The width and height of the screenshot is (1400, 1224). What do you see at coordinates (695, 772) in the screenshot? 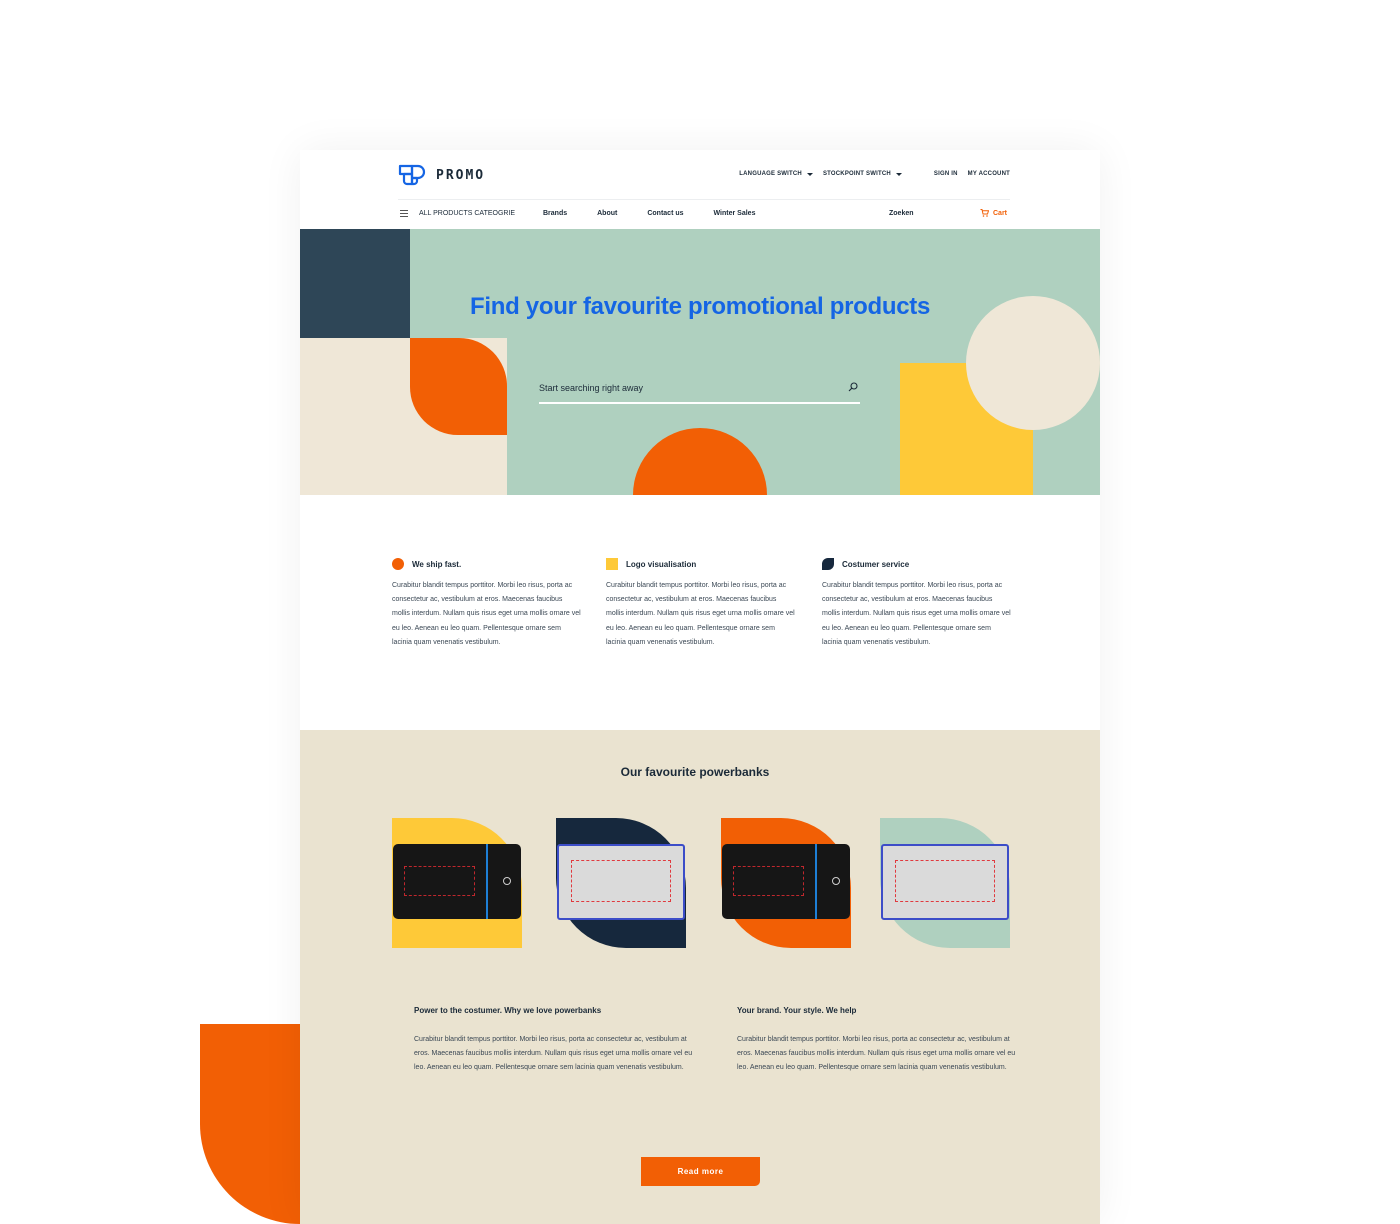
I see `section-title: Our favourite powerbanks` at bounding box center [695, 772].